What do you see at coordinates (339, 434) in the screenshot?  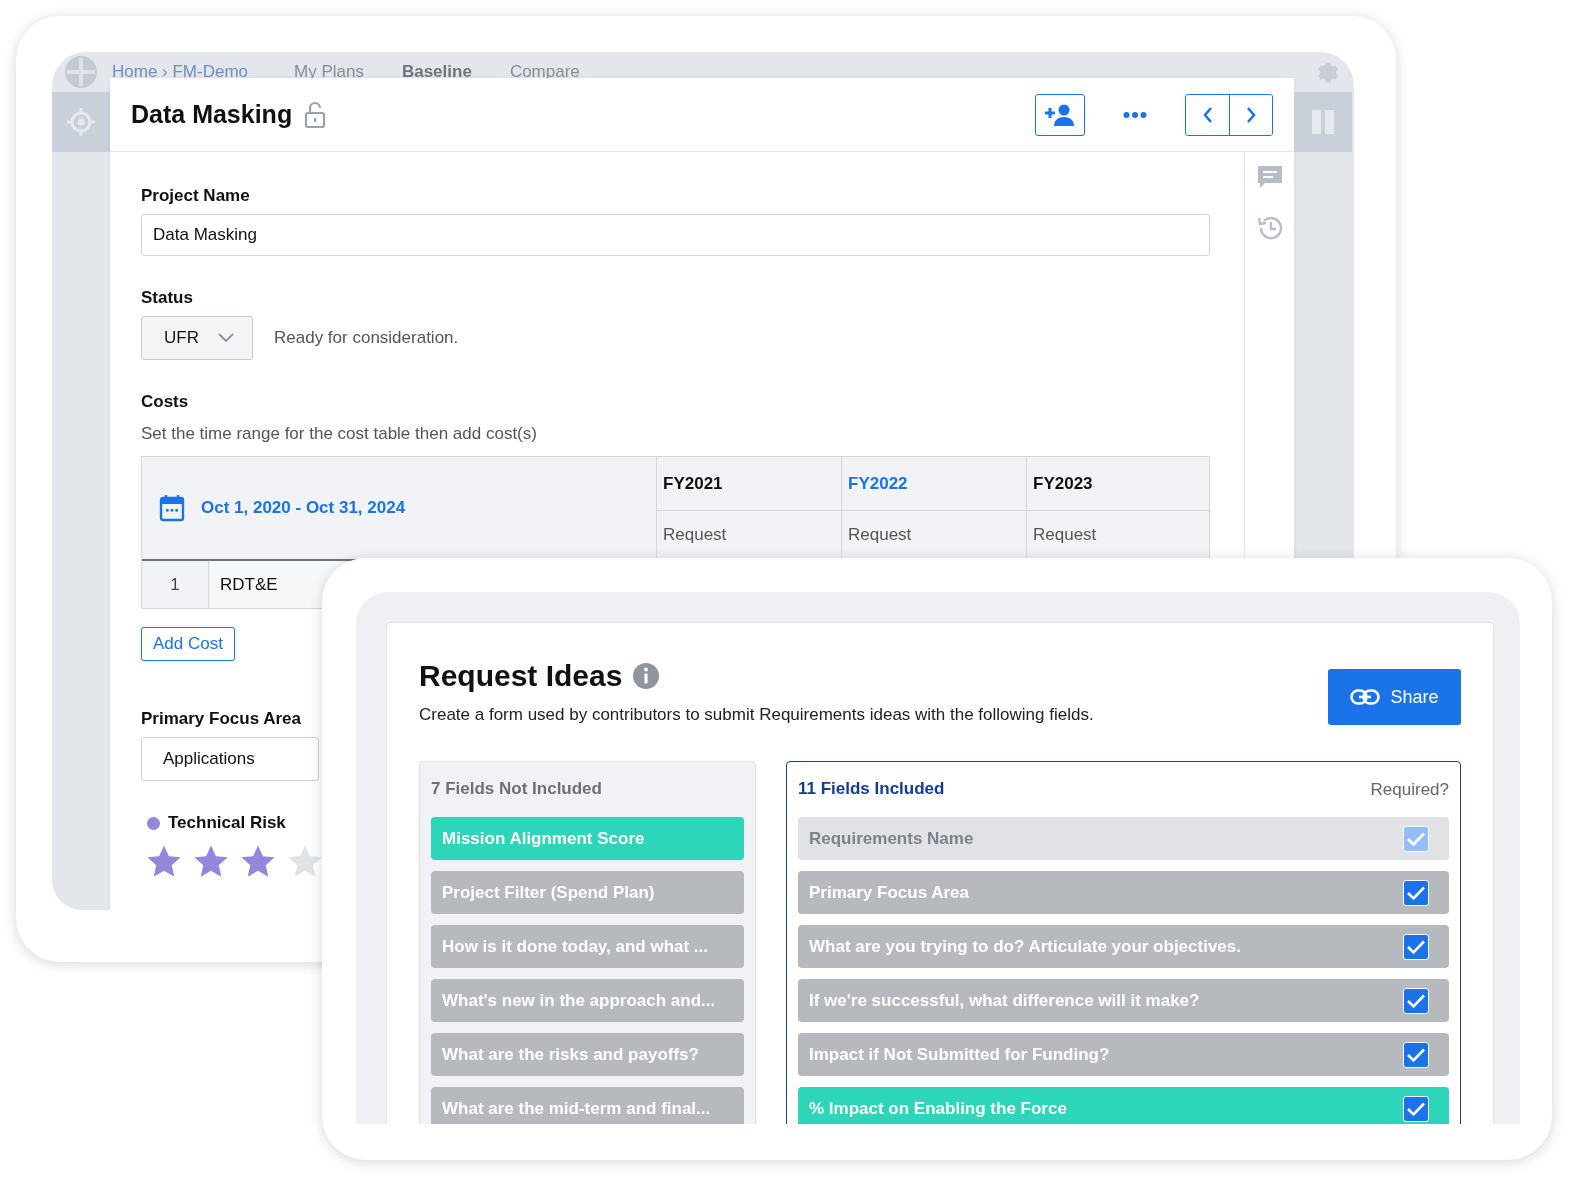 I see `costs-hint: Set the time range for the cost table then add cost(s)` at bounding box center [339, 434].